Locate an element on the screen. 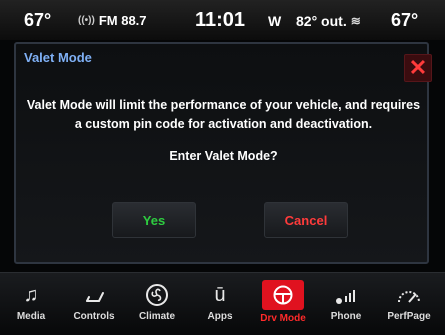 The width and height of the screenshot is (445, 335). dock-item-perfpage: PerfPage is located at coordinates (409, 304).